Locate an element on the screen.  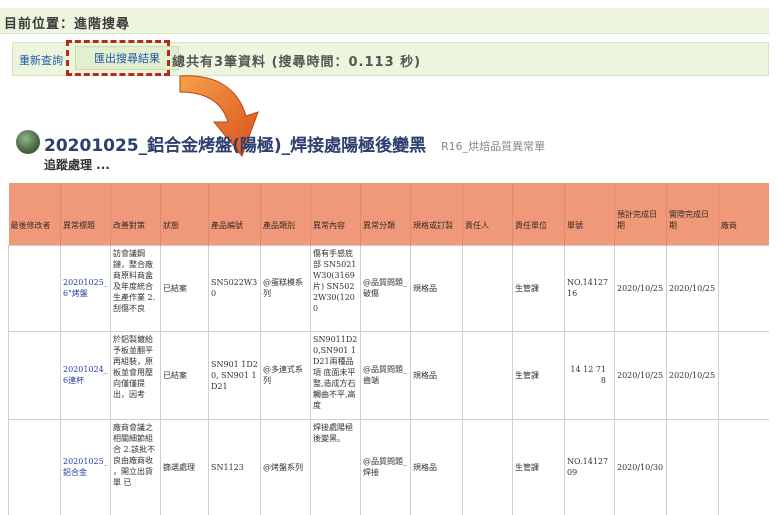
col-header: 異常內容 is located at coordinates (335, 214).